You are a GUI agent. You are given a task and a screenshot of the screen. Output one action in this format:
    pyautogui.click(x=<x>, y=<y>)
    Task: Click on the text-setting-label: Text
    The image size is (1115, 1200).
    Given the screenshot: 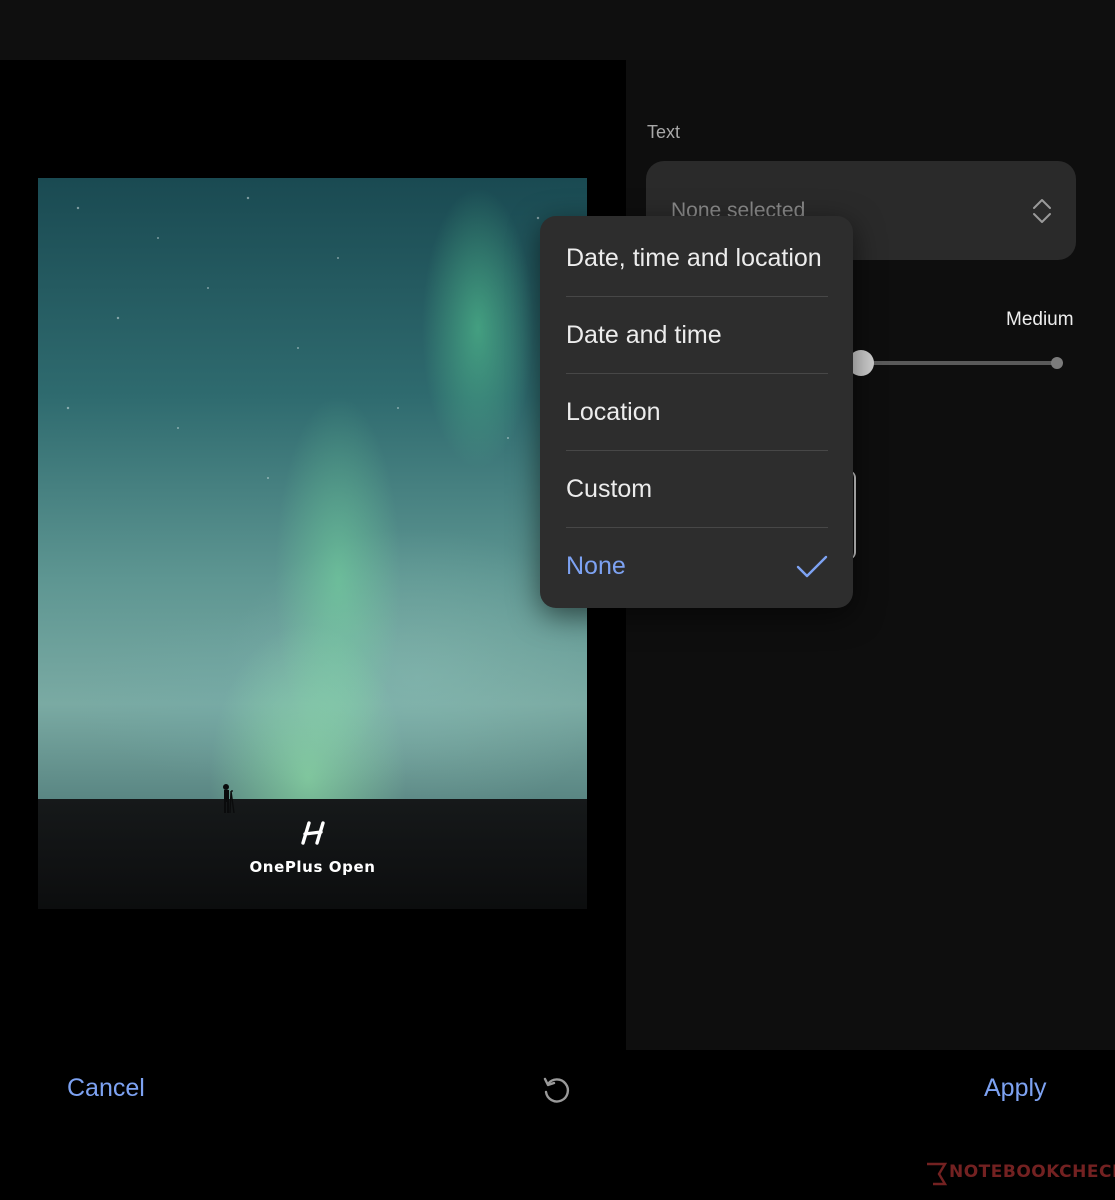 What is the action you would take?
    pyautogui.click(x=664, y=132)
    